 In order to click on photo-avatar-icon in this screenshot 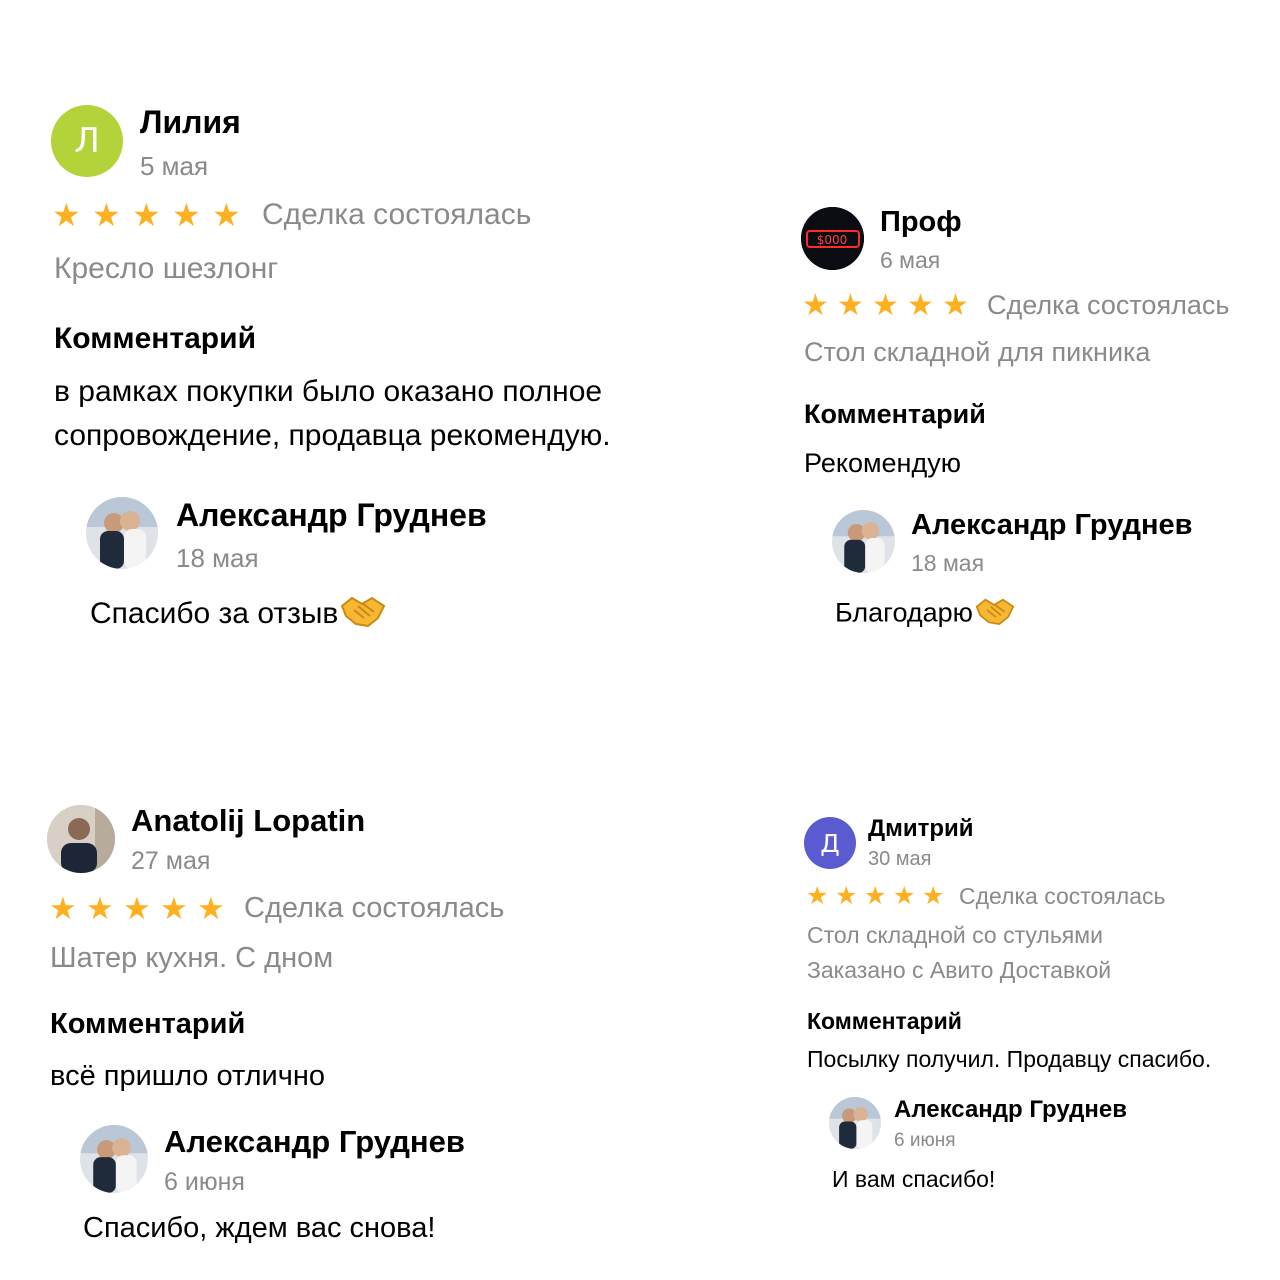, I will do `click(855, 1123)`.